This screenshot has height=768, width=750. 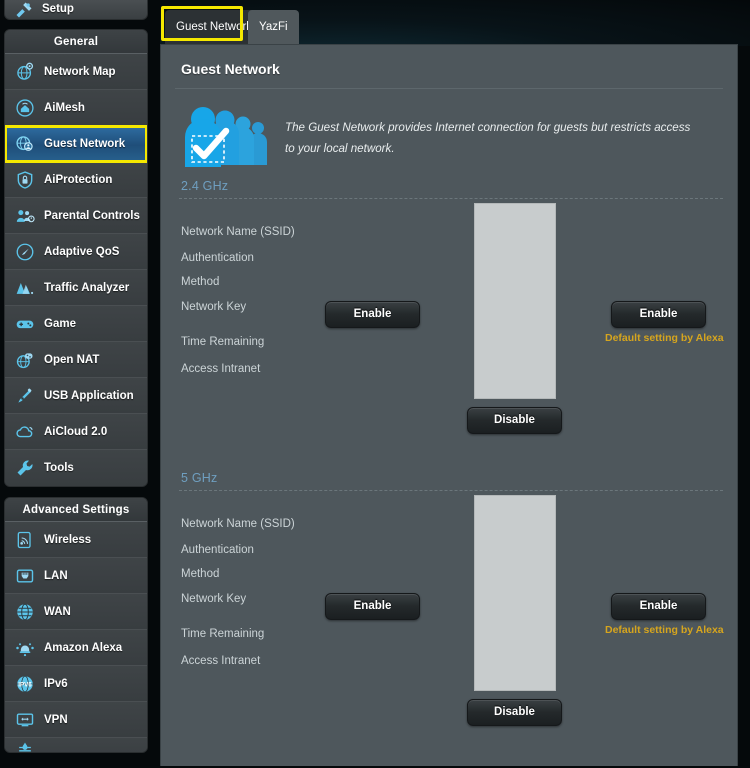 I want to click on sidebar-item-guest-network: Guest Network, so click(x=76, y=144).